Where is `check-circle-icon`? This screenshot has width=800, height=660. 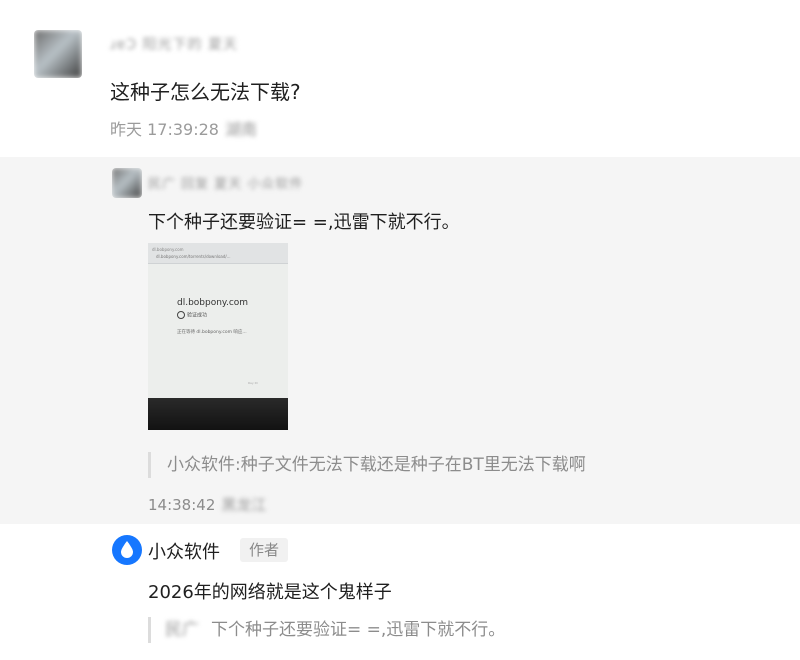
check-circle-icon is located at coordinates (181, 315).